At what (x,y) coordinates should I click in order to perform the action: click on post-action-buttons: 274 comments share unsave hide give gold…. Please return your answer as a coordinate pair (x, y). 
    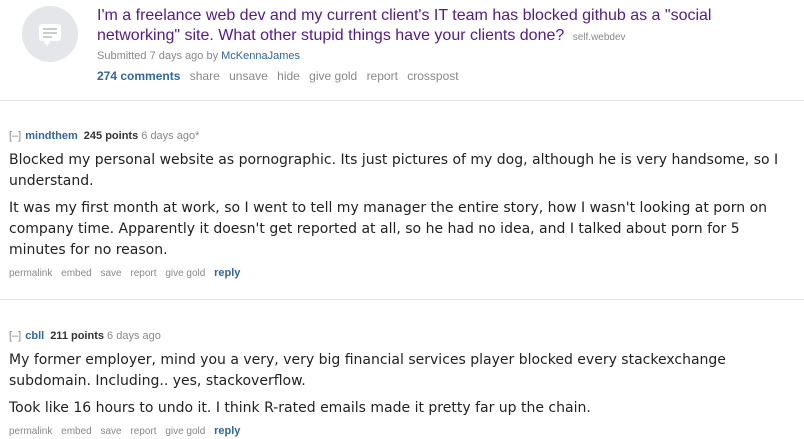
    Looking at the image, I should click on (281, 76).